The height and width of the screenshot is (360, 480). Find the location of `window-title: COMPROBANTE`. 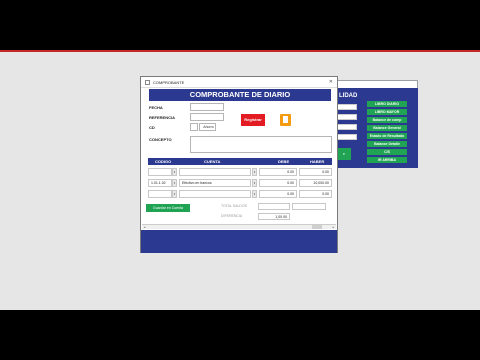

window-title: COMPROBANTE is located at coordinates (169, 82).